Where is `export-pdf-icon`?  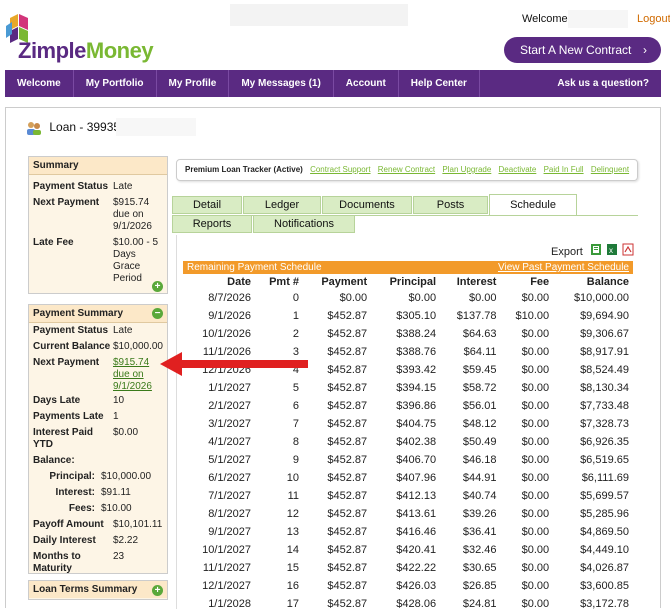 export-pdf-icon is located at coordinates (628, 249).